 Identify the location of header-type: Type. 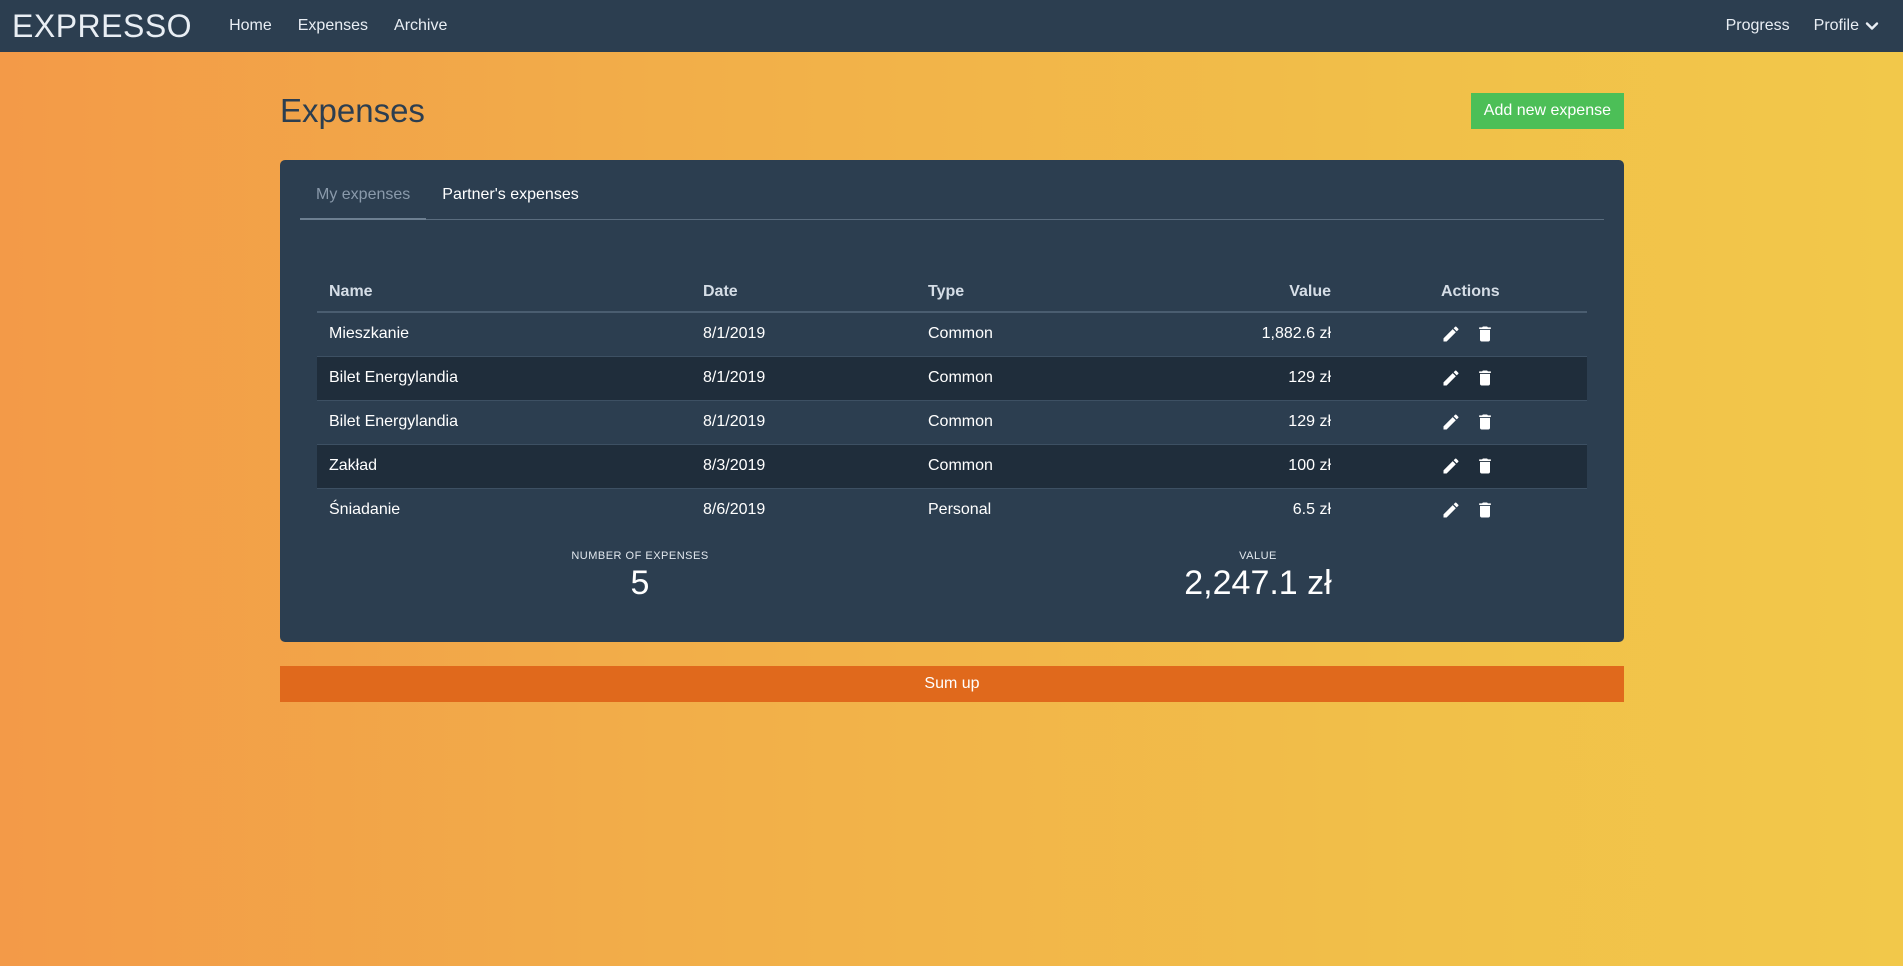
(1021, 292).